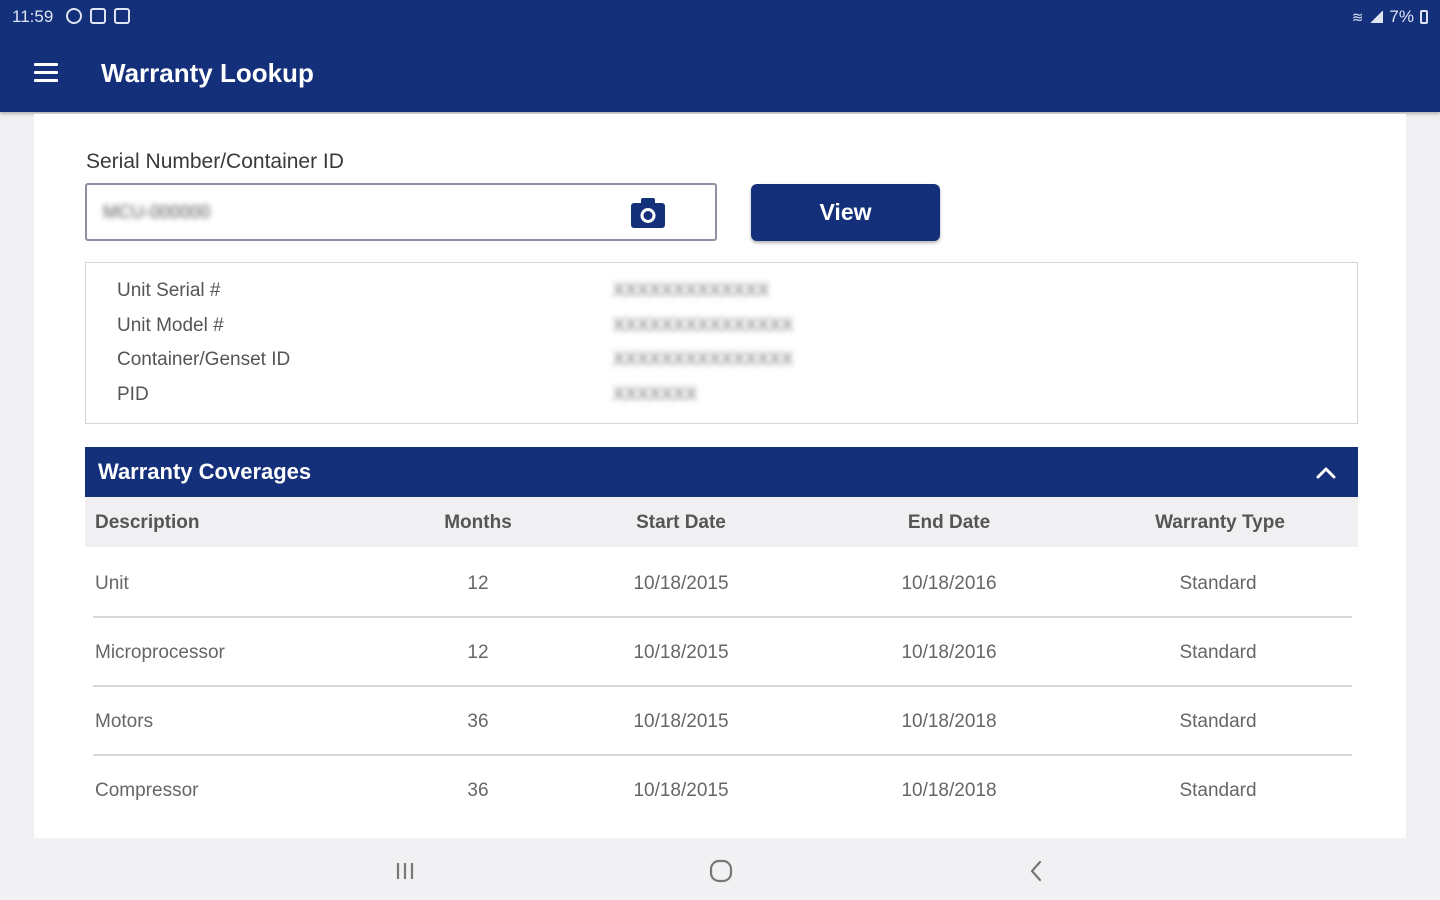 Image resolution: width=1440 pixels, height=900 pixels. I want to click on table-row: Motors 36 10/18/2015 10/18/2018 Standard, so click(721, 721).